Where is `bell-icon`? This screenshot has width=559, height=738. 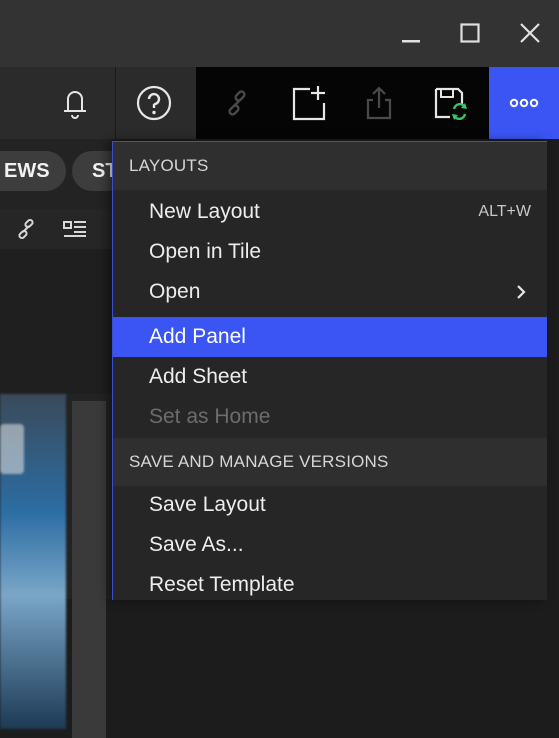 bell-icon is located at coordinates (75, 105).